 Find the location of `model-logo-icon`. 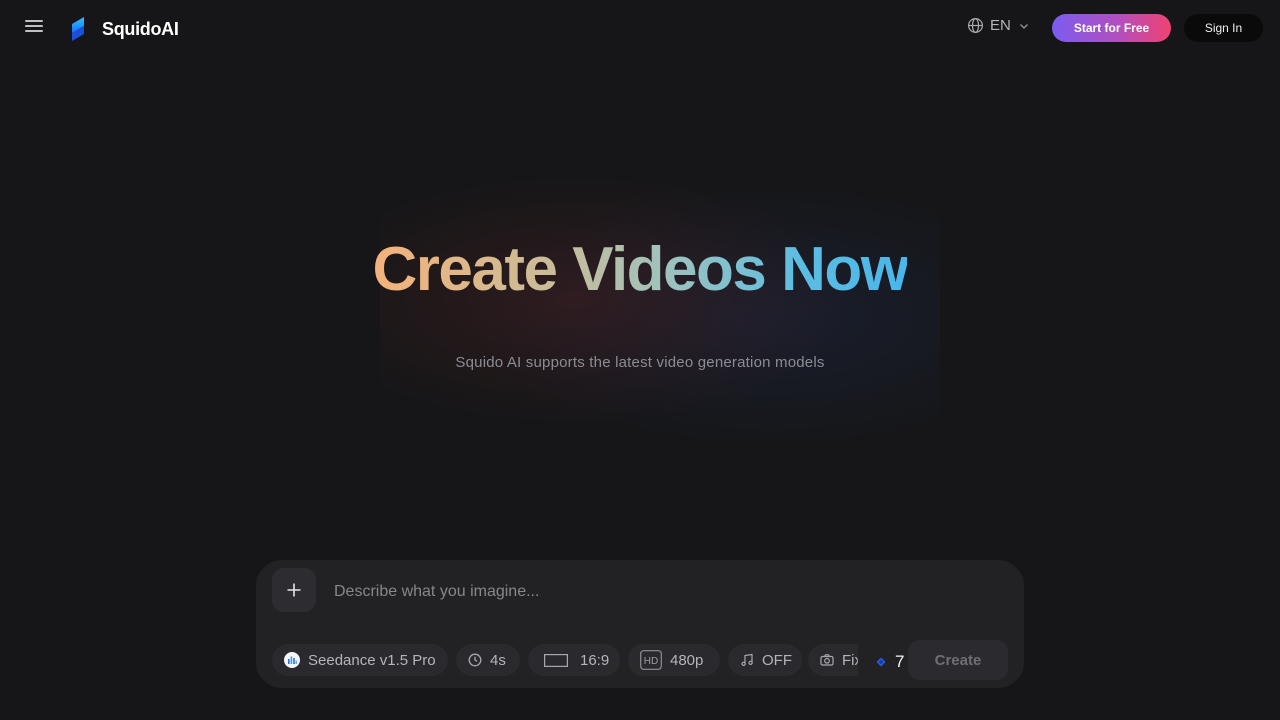

model-logo-icon is located at coordinates (292, 660).